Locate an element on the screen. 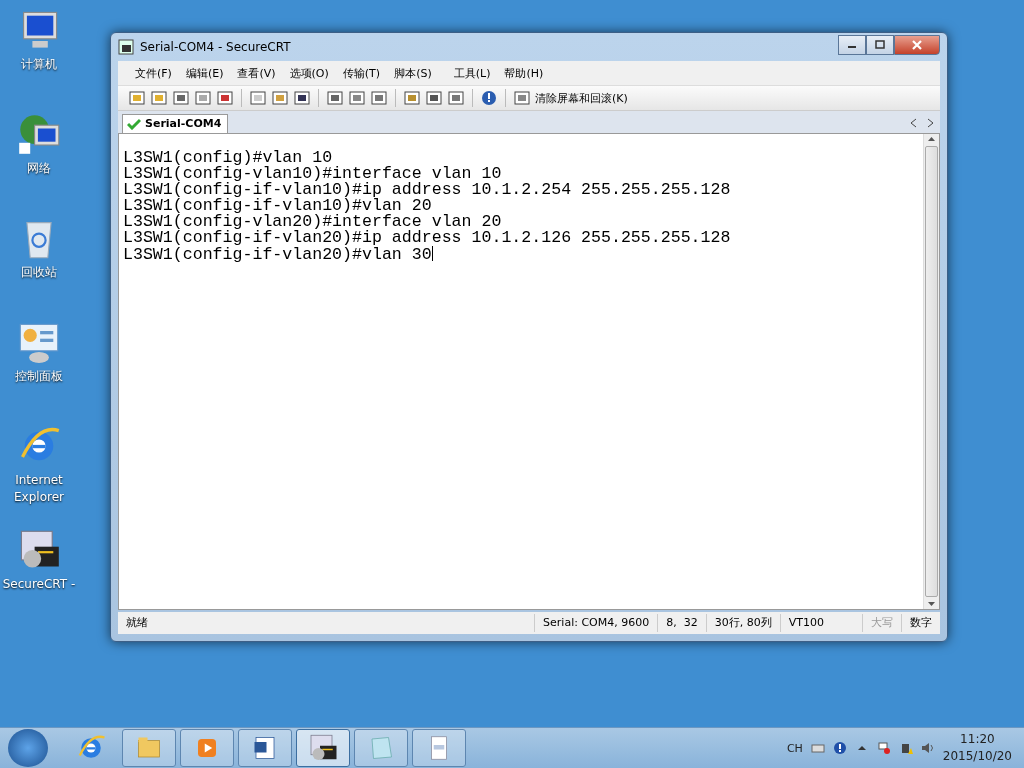 The image size is (1024, 768). window-title: Serial-COM4 - SecureCRT is located at coordinates (215, 47).